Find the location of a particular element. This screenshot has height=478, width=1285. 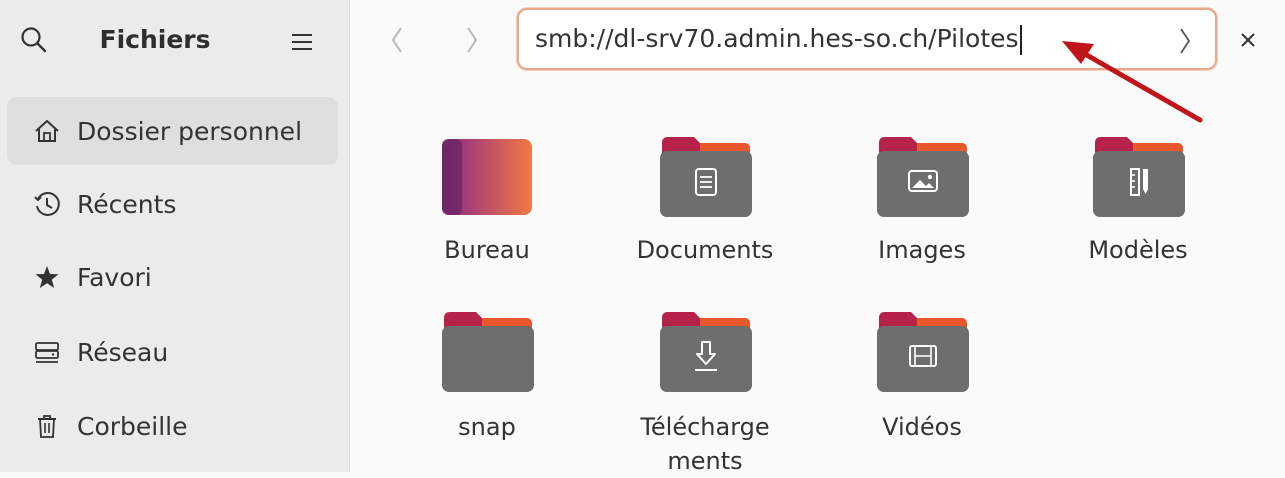

location-path-value: smb://dl-srv70.admin.hes-so.ch/Pilotes is located at coordinates (777, 38).